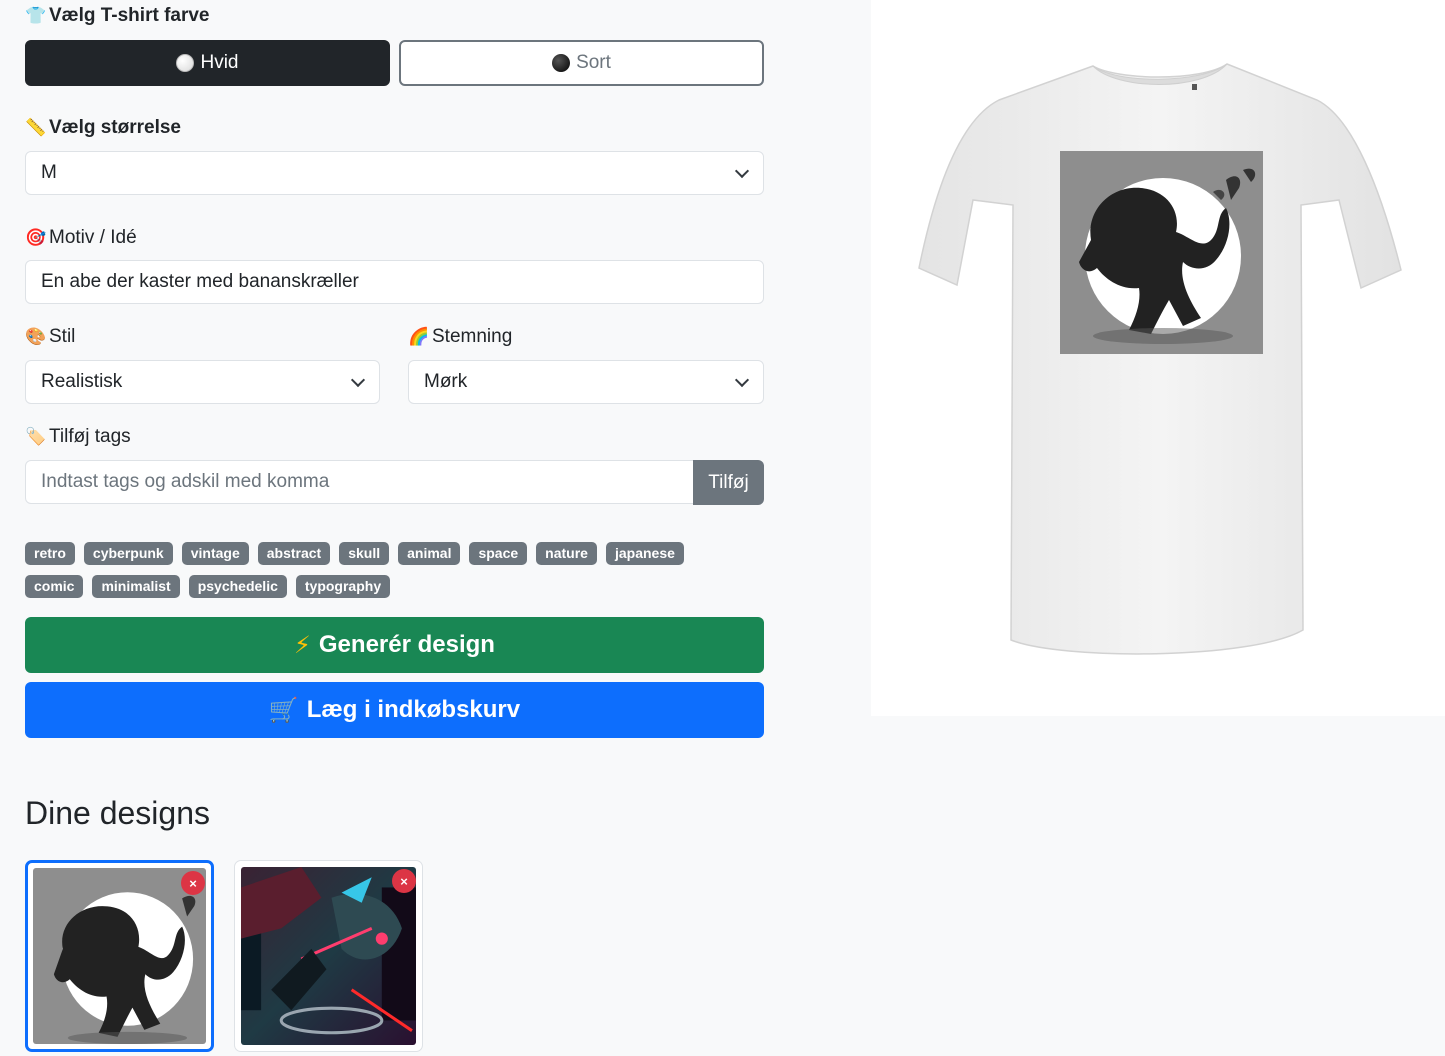 This screenshot has height=1056, width=1445. I want to click on generate-design-button: ⚡ Generér design, so click(394, 645).